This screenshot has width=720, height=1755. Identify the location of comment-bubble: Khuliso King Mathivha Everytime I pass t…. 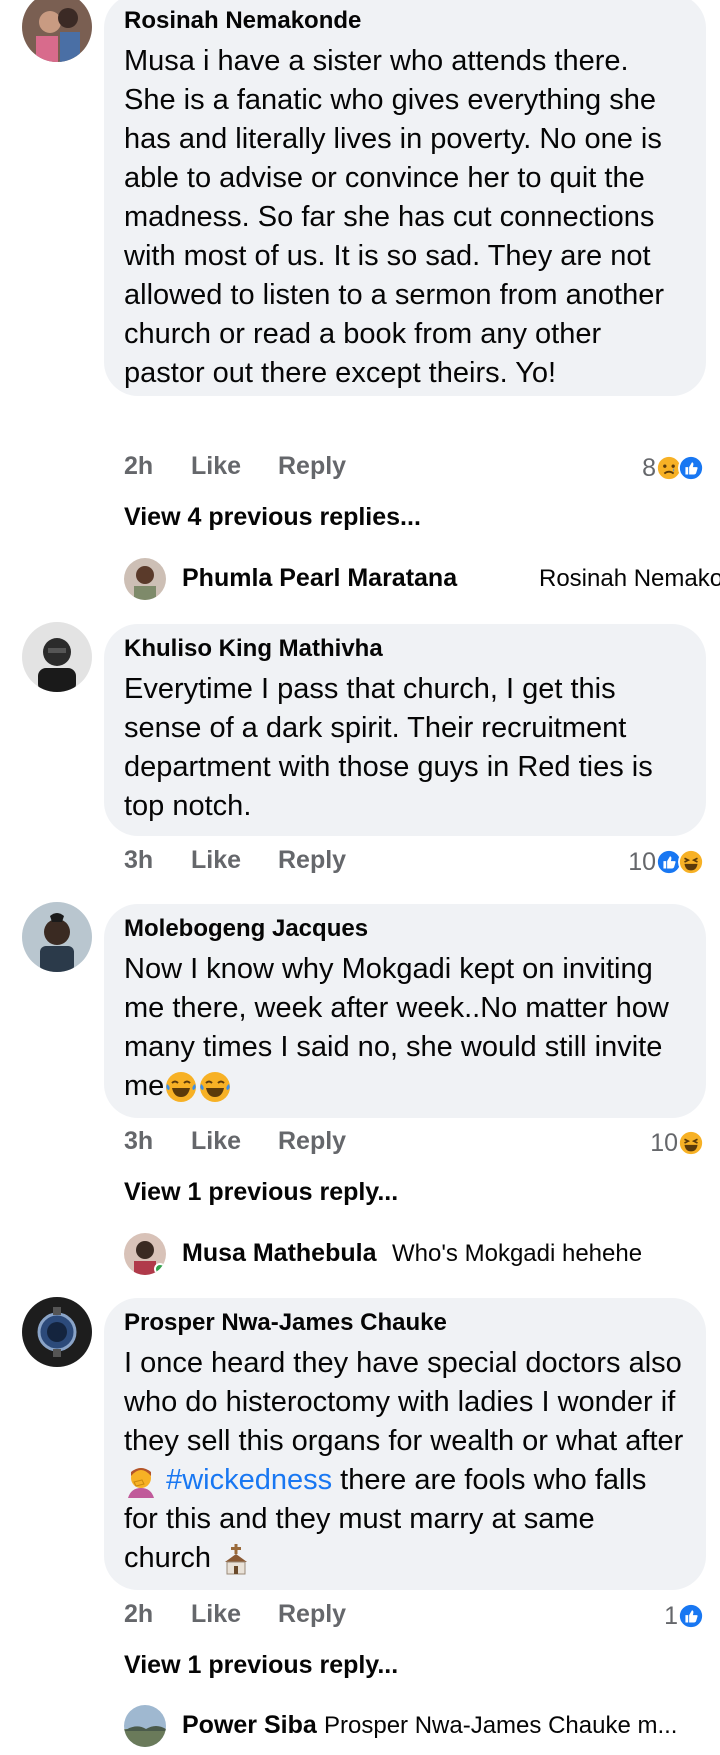
(405, 730).